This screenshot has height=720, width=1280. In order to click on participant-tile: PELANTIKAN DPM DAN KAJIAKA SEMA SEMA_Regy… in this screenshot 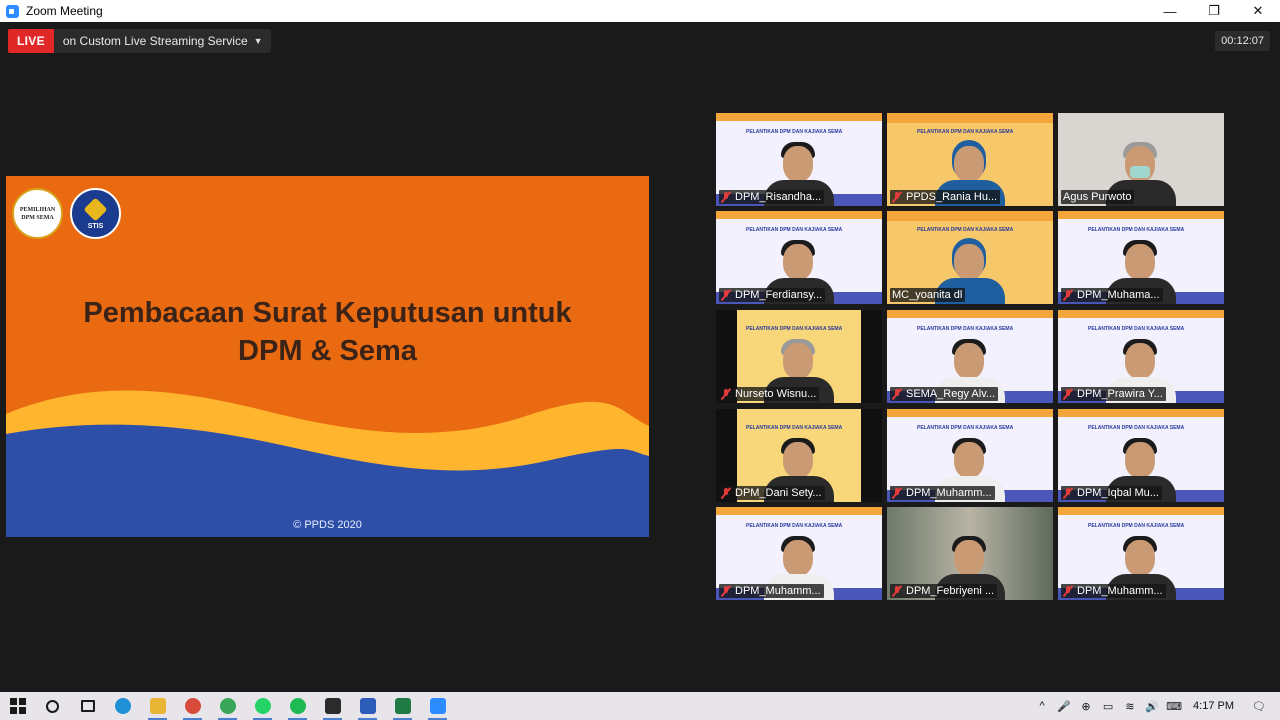, I will do `click(970, 356)`.